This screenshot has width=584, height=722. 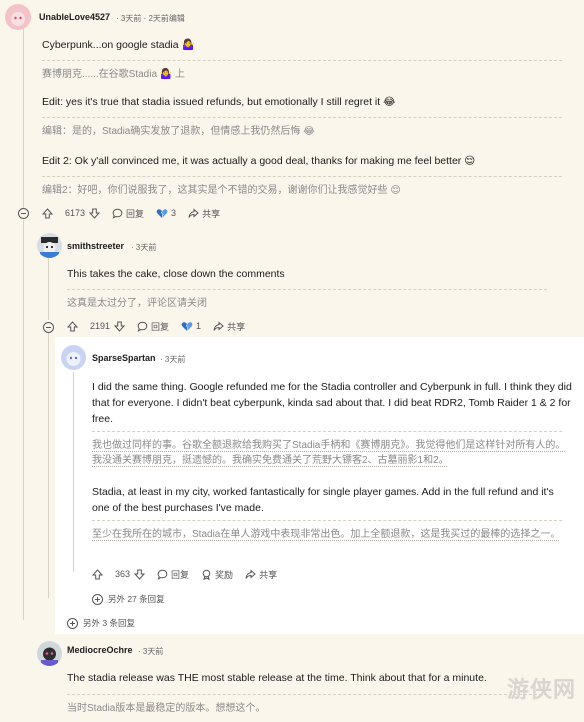 What do you see at coordinates (178, 131) in the screenshot?
I see `translation-text: 编辑：是的，Stadia确实发放了退款，但情感上我仍然后悔 😂` at bounding box center [178, 131].